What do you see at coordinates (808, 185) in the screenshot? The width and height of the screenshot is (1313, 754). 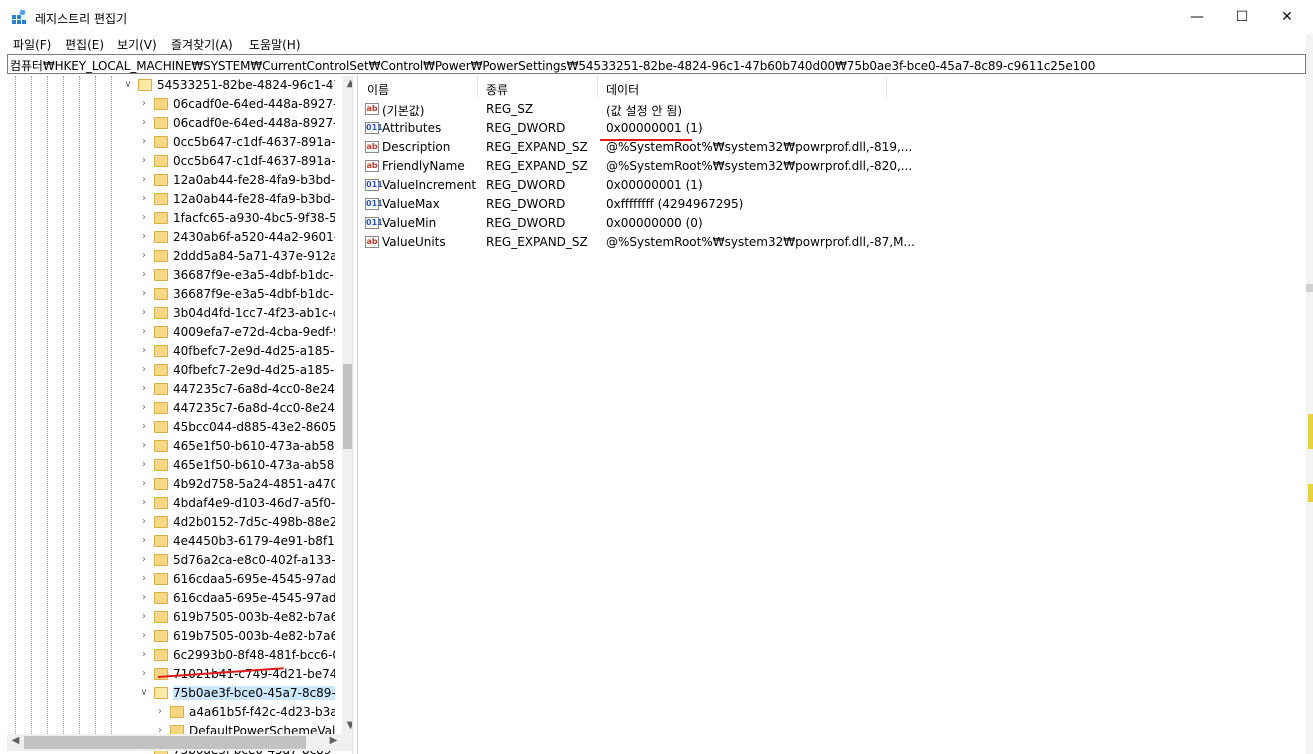 I see `value-row: 011 ValueIncrement REG_DWORD 0x00000001 (1)` at bounding box center [808, 185].